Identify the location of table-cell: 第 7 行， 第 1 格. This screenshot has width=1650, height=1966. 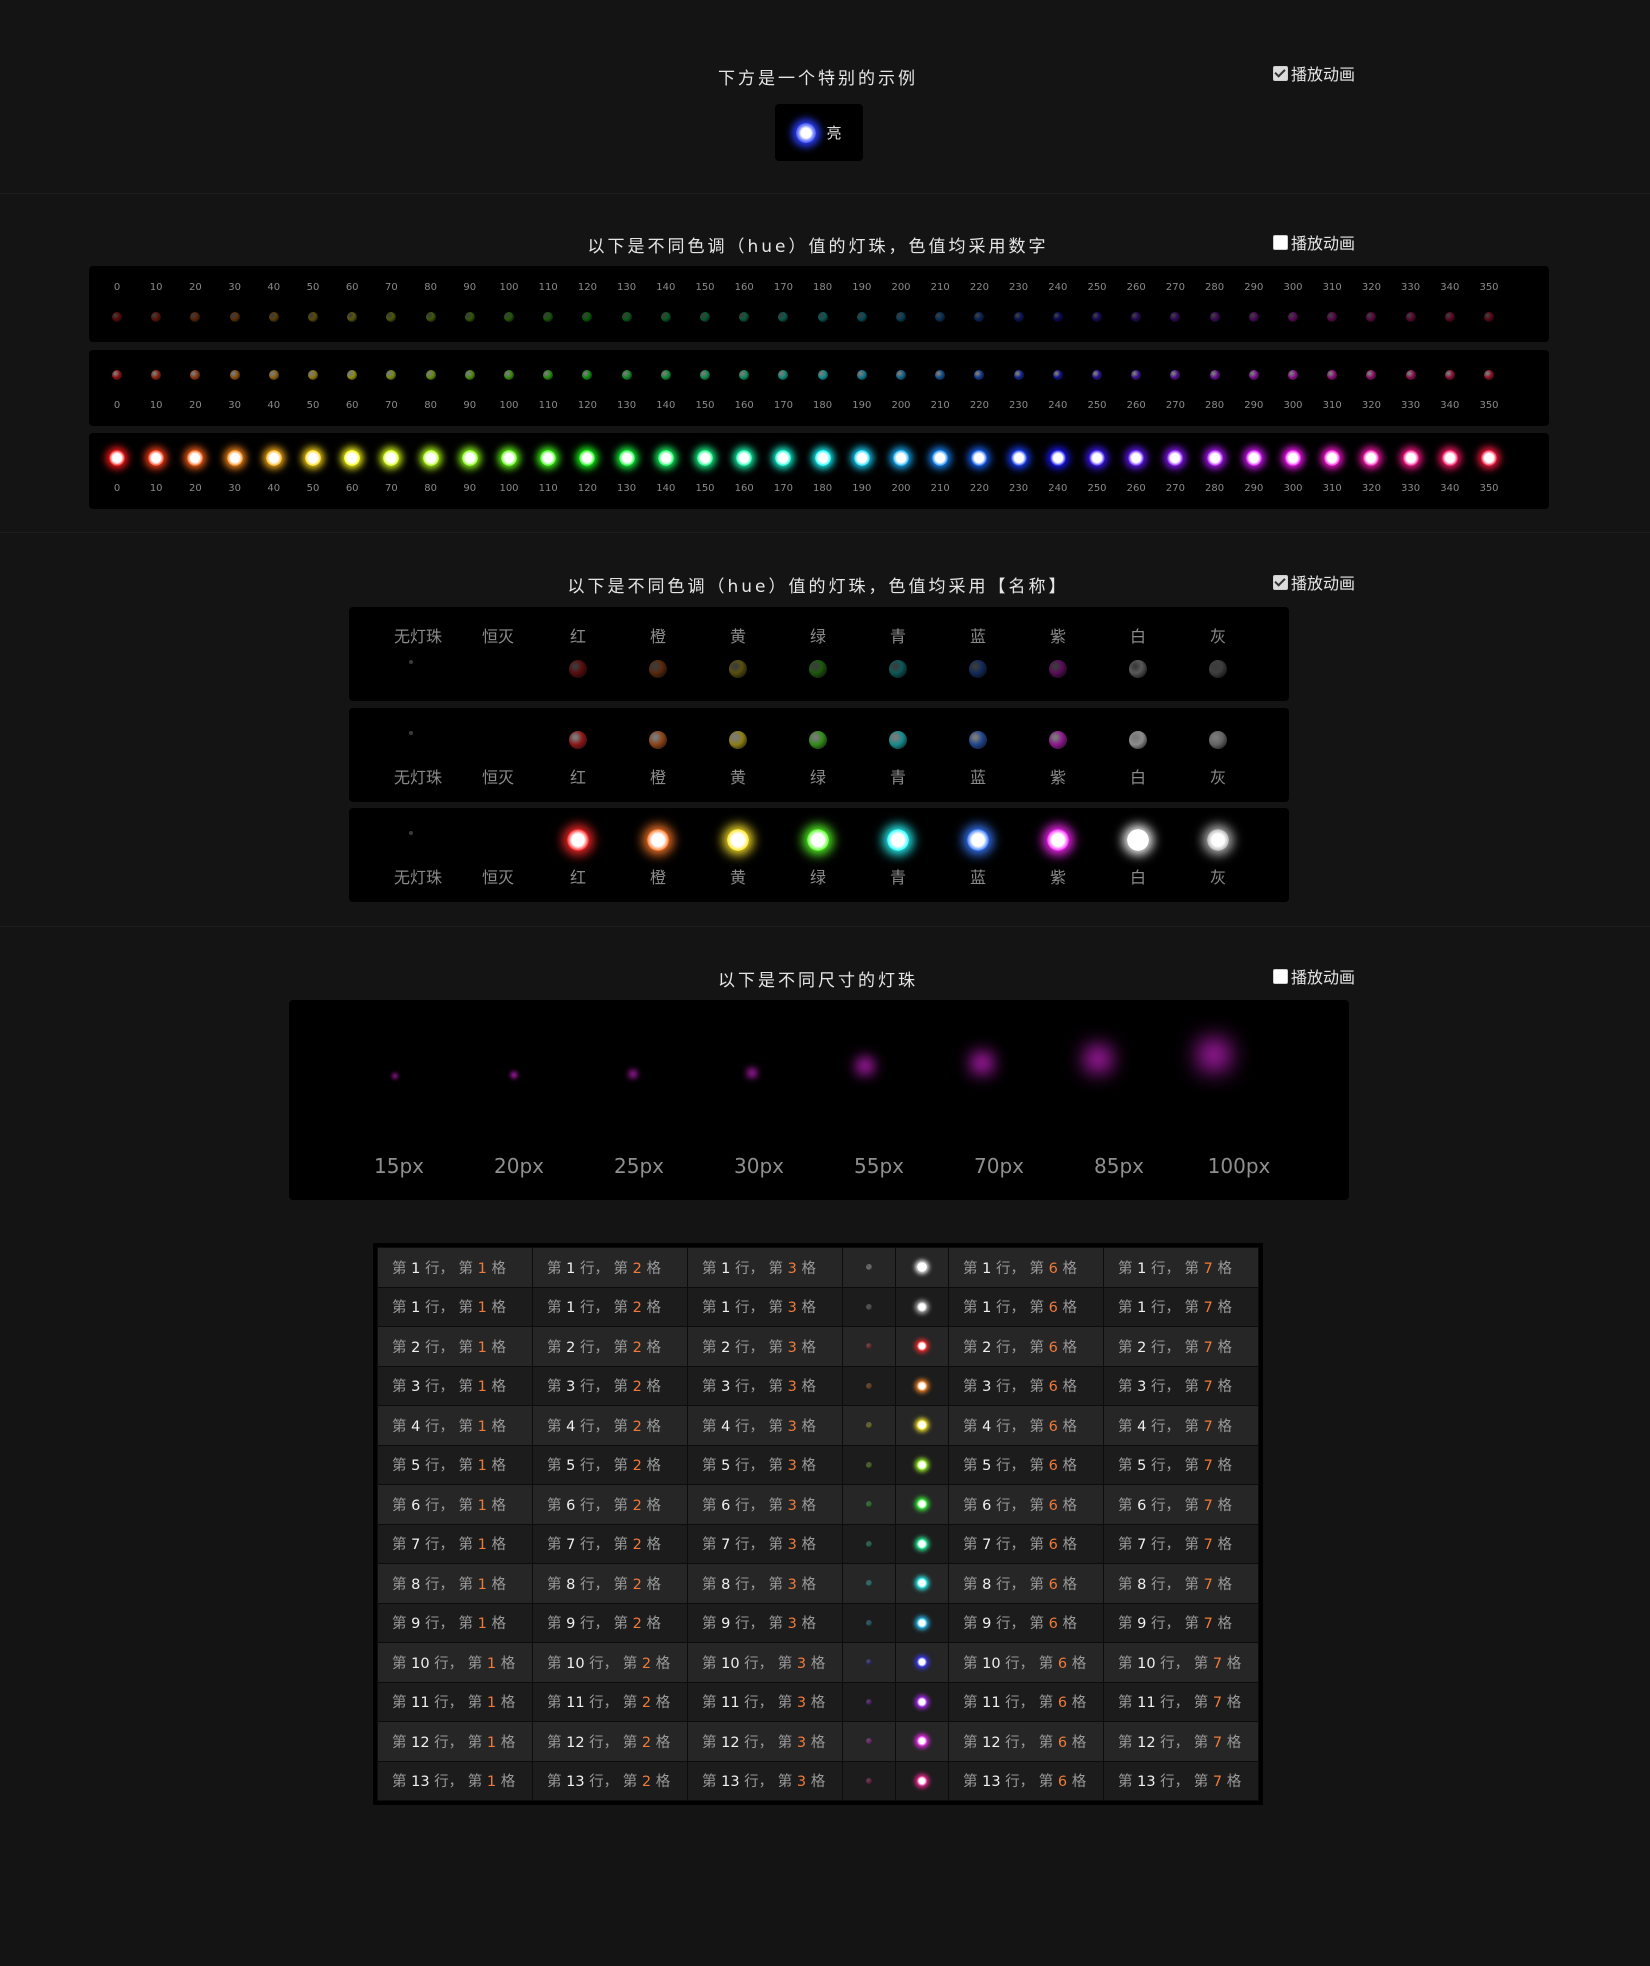
(455, 1543).